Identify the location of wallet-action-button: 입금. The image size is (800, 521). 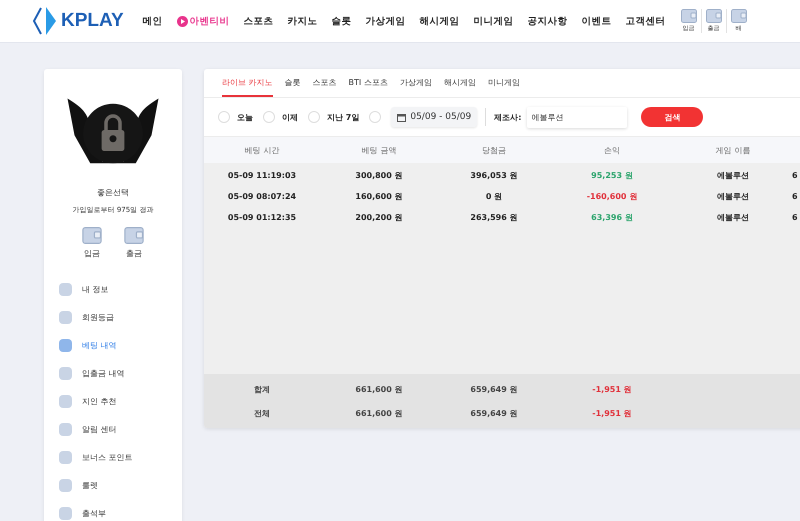
(92, 243).